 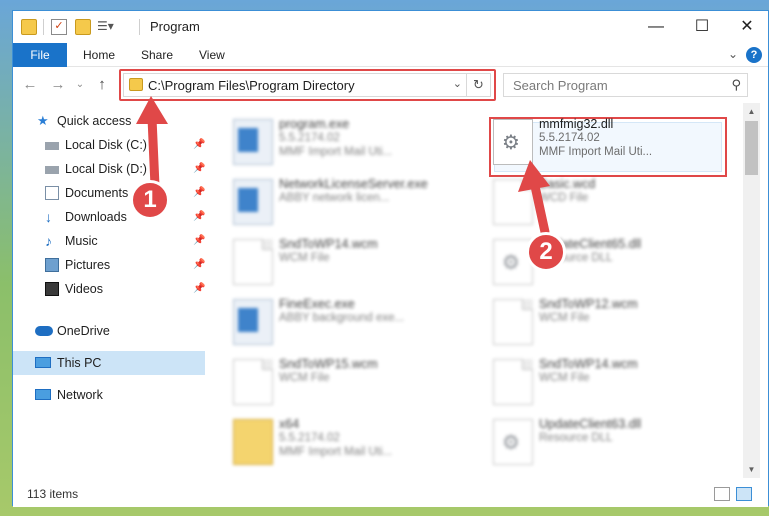 I want to click on search-icon: ⚲, so click(x=736, y=85).